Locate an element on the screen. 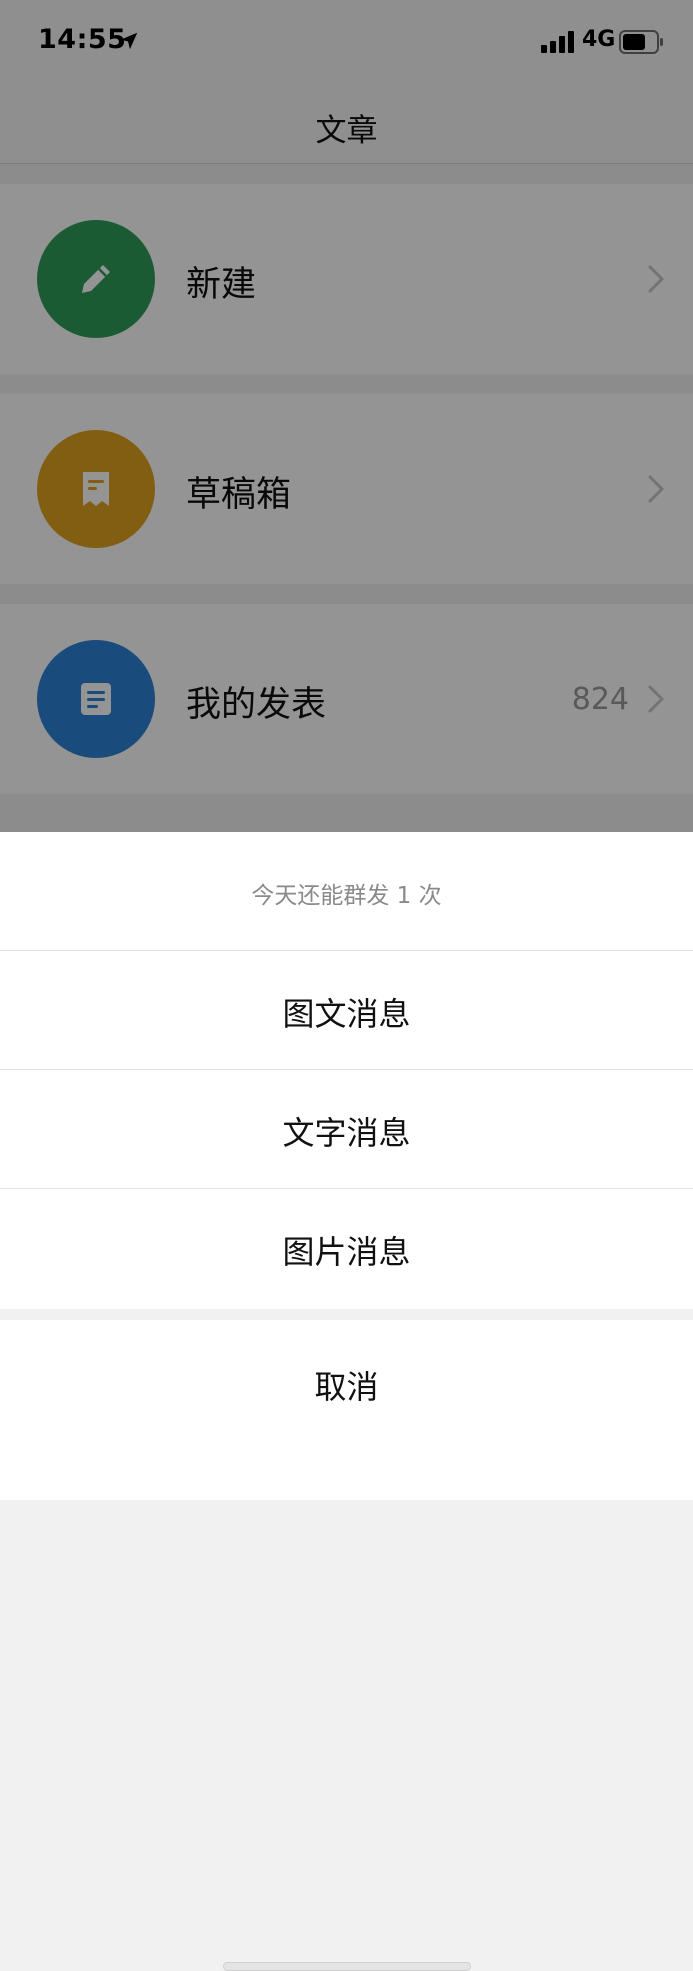  option-image-message: 图片消息 is located at coordinates (346, 1249).